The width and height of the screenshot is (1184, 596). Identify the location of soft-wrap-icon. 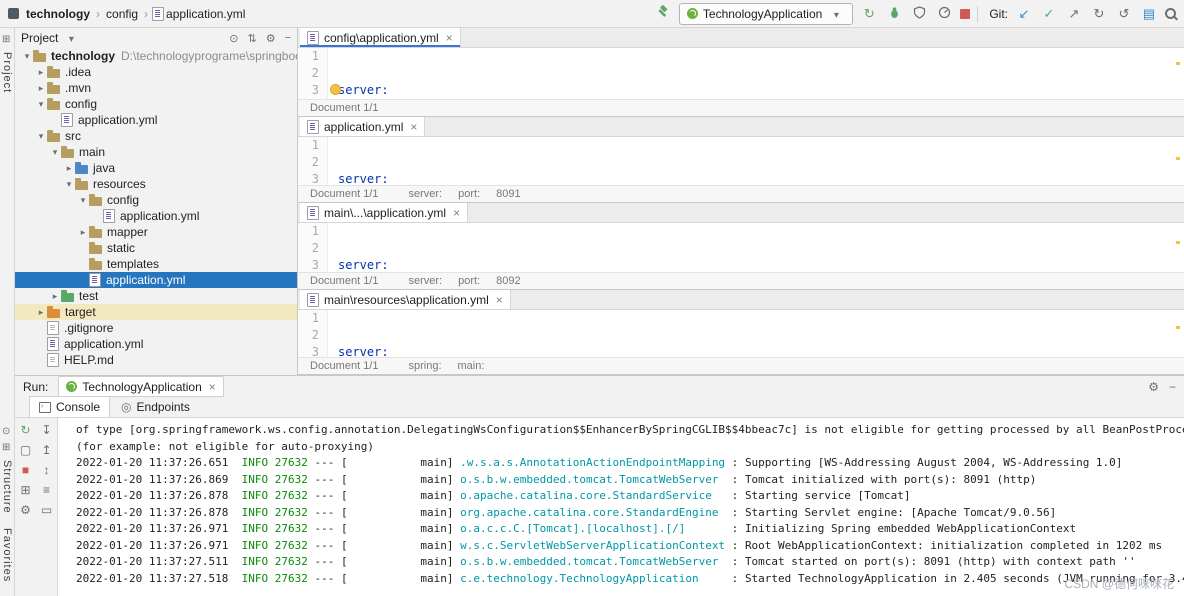
(46, 490).